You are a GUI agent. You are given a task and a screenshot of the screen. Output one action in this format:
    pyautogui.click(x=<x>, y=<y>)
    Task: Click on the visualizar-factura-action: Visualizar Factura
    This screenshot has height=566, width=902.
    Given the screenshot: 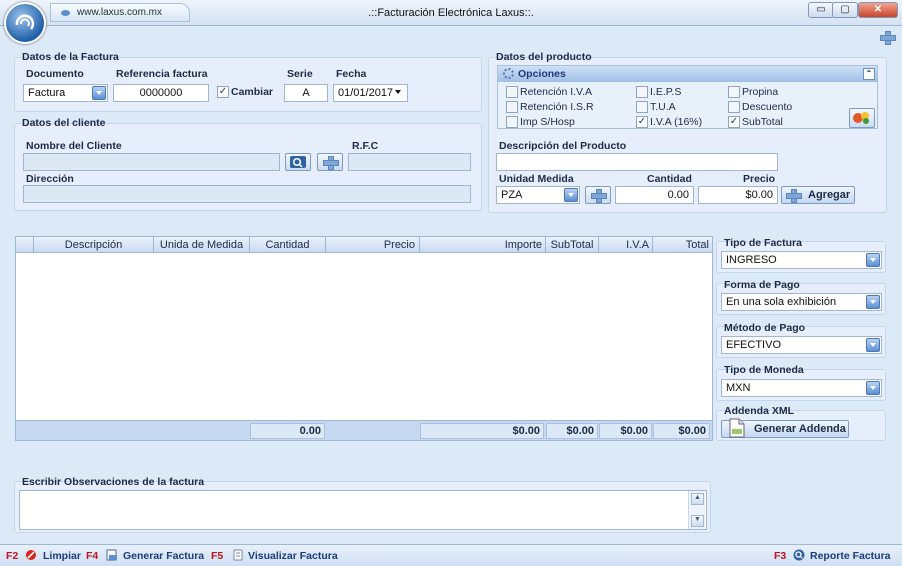 What is the action you would take?
    pyautogui.click(x=293, y=556)
    